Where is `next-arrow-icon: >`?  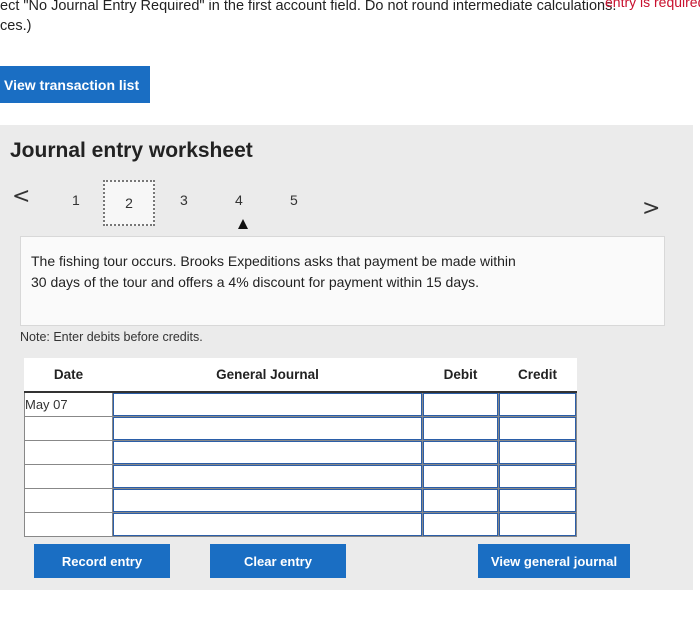 next-arrow-icon: > is located at coordinates (651, 208).